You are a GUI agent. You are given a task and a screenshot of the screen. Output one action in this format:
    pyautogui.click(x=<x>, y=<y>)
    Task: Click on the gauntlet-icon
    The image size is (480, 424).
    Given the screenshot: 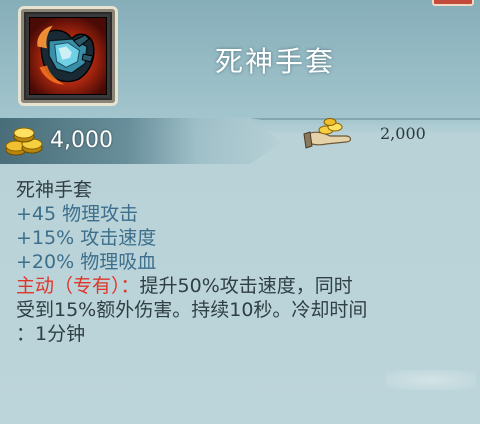 What is the action you would take?
    pyautogui.click(x=68, y=56)
    